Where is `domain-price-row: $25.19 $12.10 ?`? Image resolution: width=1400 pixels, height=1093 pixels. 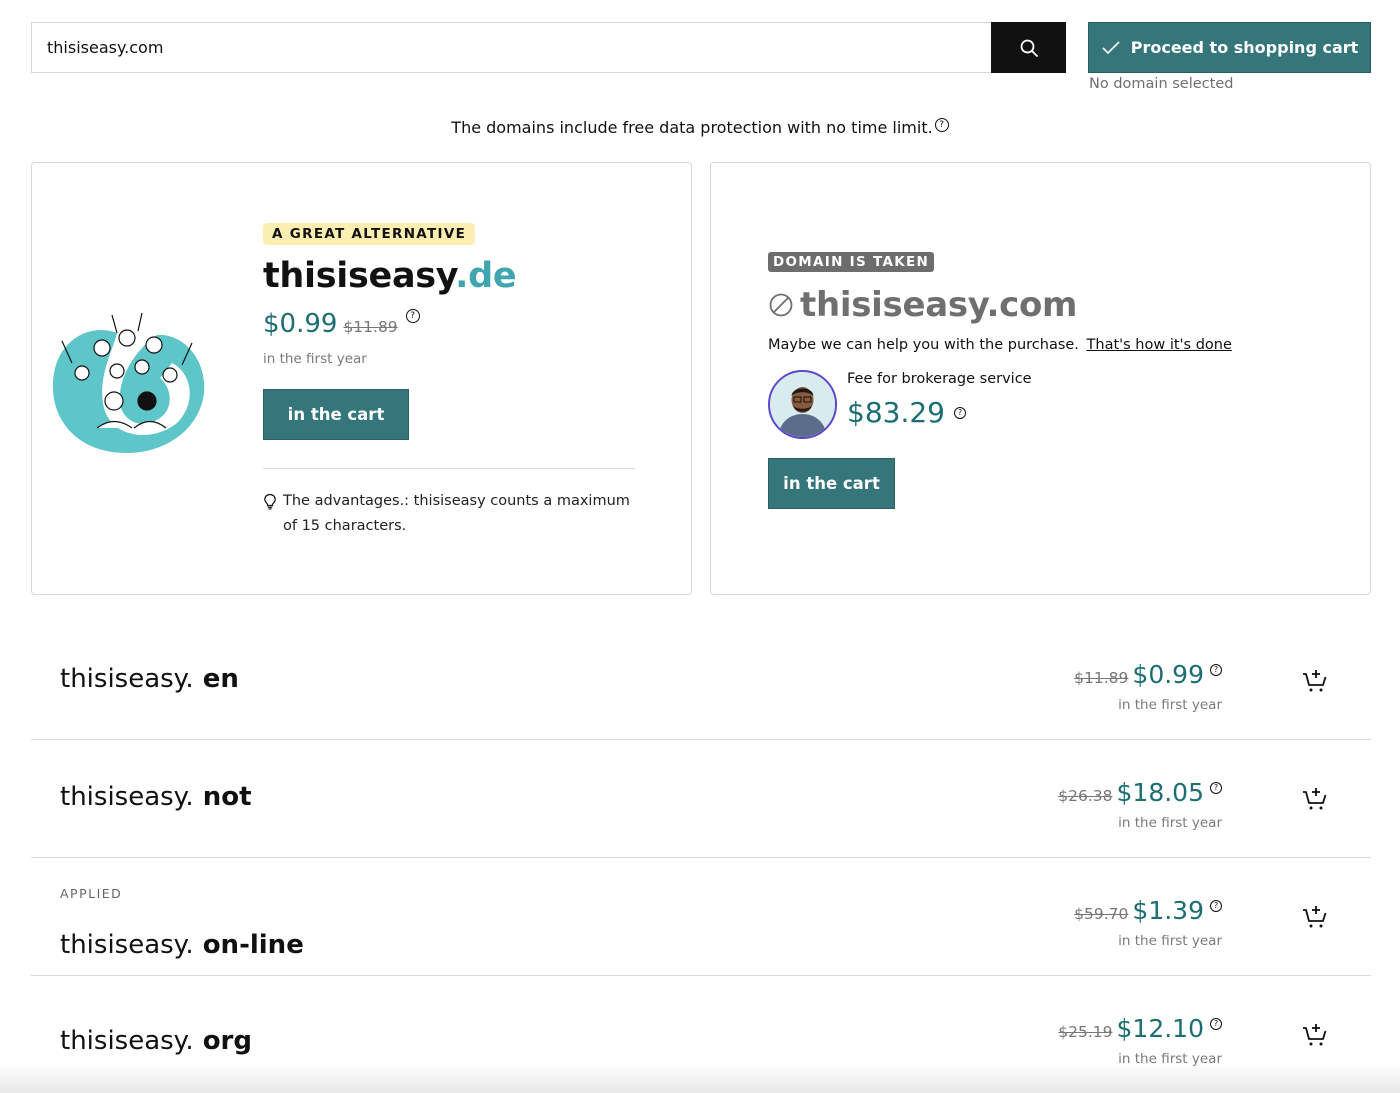
domain-price-row: $25.19 $12.10 ? is located at coordinates (1140, 1028).